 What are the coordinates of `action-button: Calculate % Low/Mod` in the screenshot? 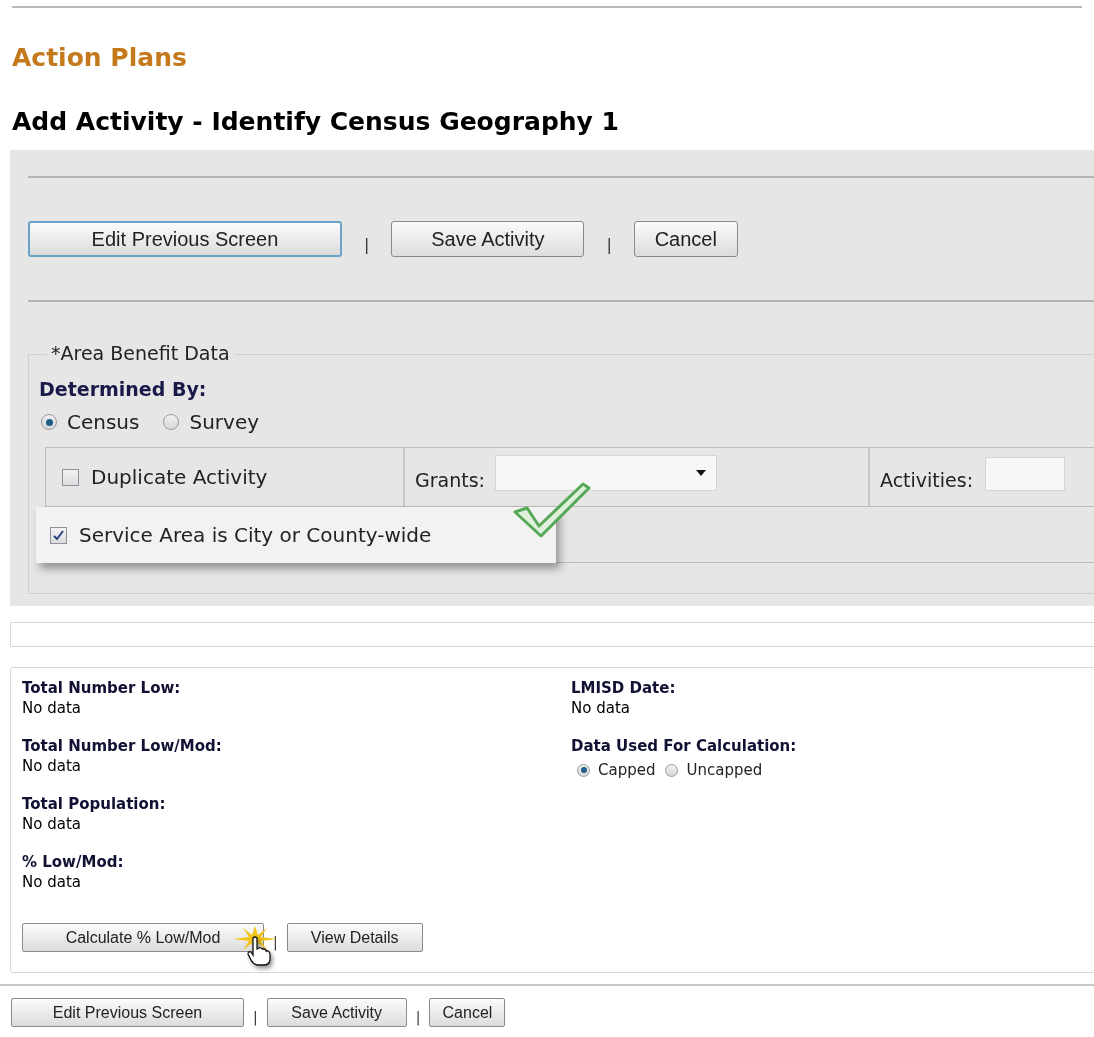 It's located at (143, 937).